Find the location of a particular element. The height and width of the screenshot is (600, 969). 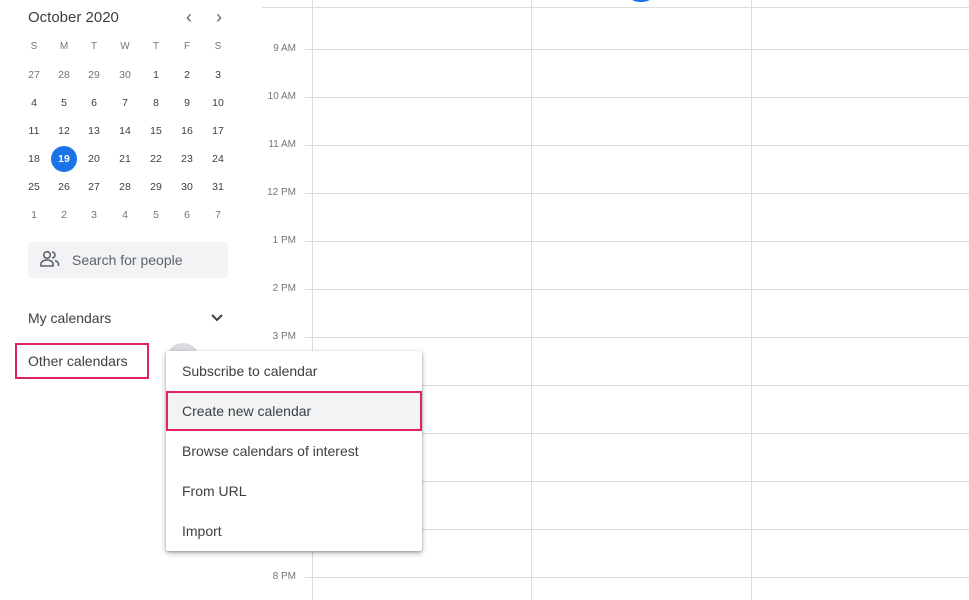

my-calendars-header: My calendars is located at coordinates (69, 318).